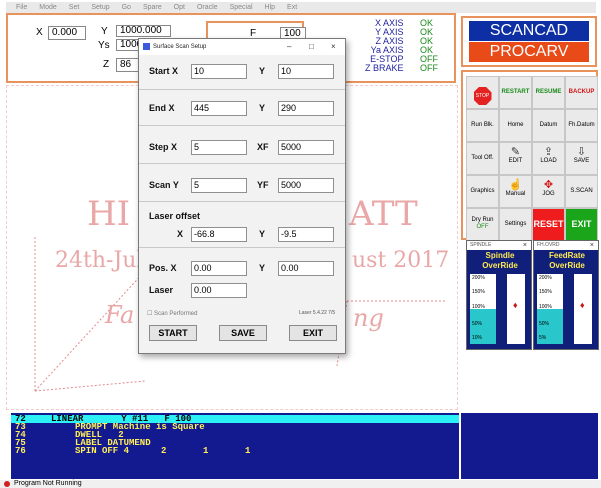  Describe the element at coordinates (151, 314) in the screenshot. I see `checkbox-icon: ☐` at that location.